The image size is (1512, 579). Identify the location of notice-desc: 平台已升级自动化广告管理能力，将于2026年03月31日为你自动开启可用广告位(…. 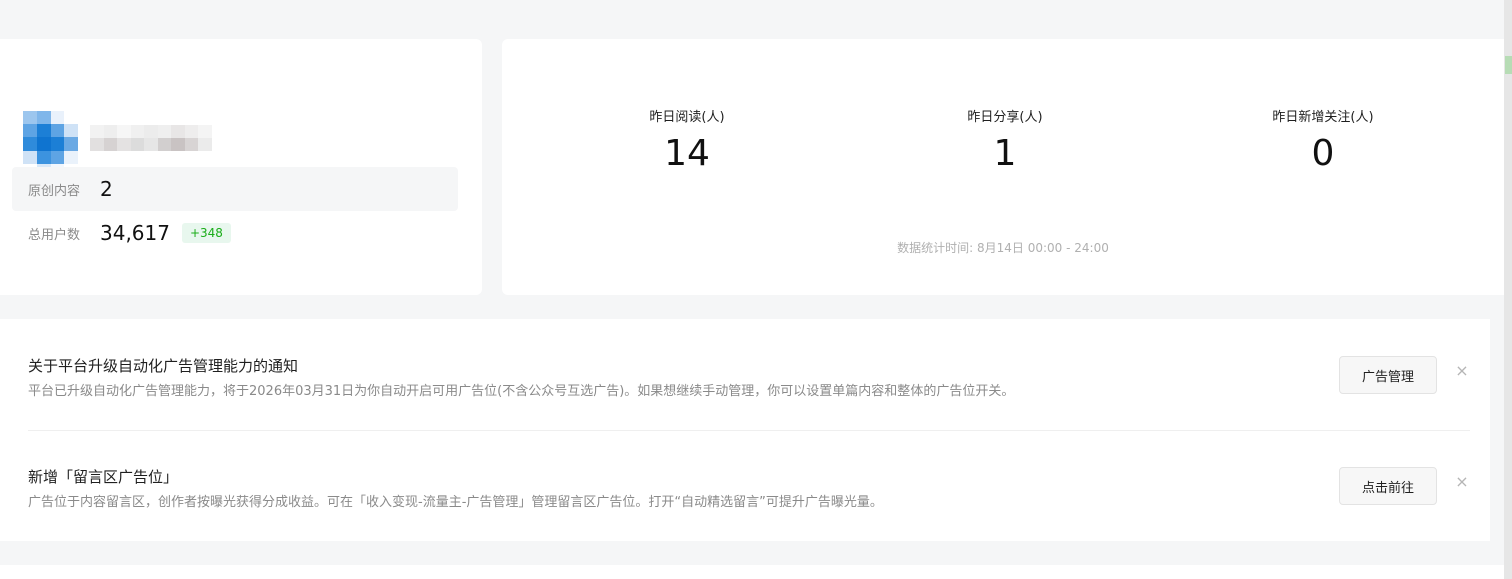
(521, 391).